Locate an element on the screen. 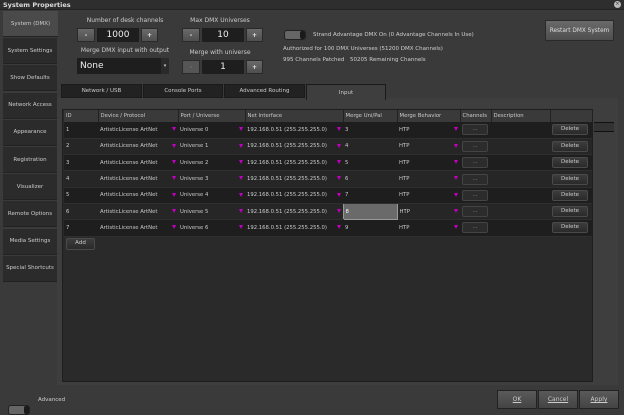  sidebar-item-visualizer: Visualizer is located at coordinates (30, 187).